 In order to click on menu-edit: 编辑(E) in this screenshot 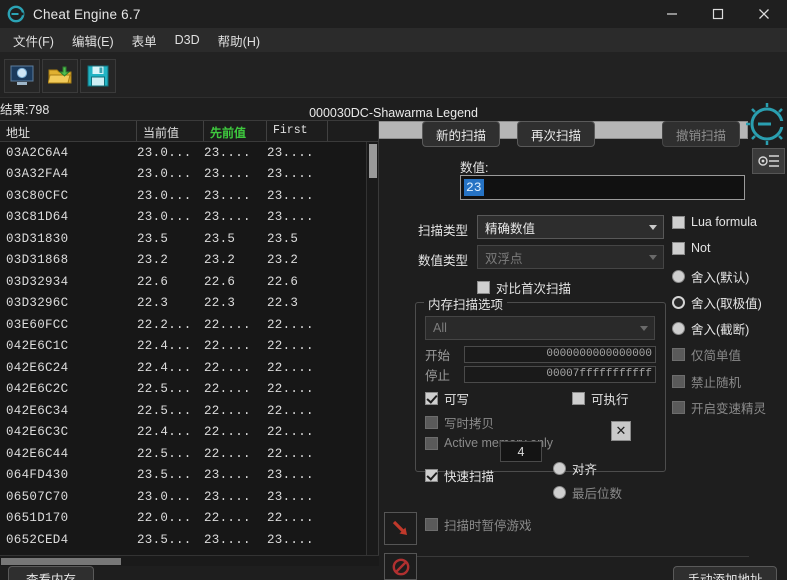, I will do `click(93, 40)`.